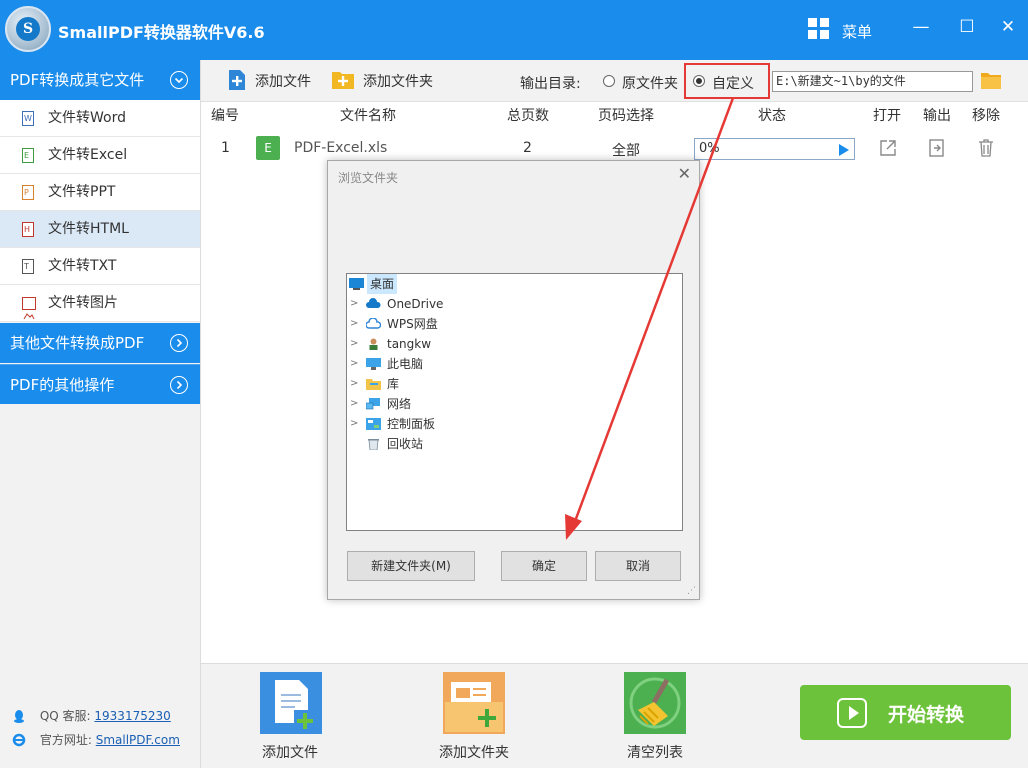 The image size is (1028, 768). What do you see at coordinates (967, 27) in the screenshot?
I see `maximize-button: ☐` at bounding box center [967, 27].